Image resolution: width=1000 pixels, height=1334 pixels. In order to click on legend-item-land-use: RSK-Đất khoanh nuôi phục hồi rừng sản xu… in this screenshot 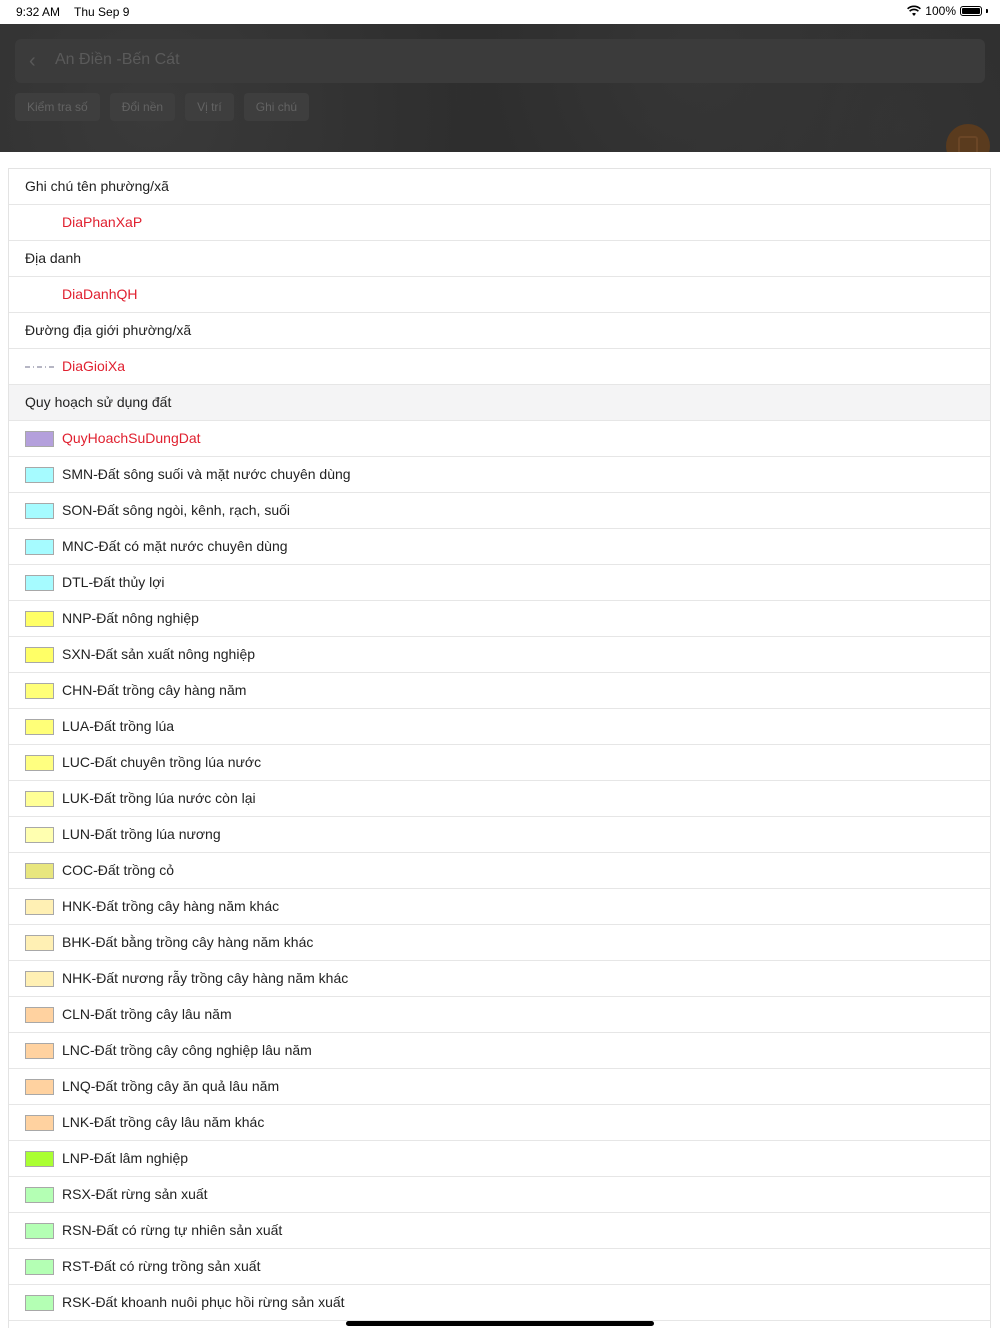, I will do `click(499, 1303)`.